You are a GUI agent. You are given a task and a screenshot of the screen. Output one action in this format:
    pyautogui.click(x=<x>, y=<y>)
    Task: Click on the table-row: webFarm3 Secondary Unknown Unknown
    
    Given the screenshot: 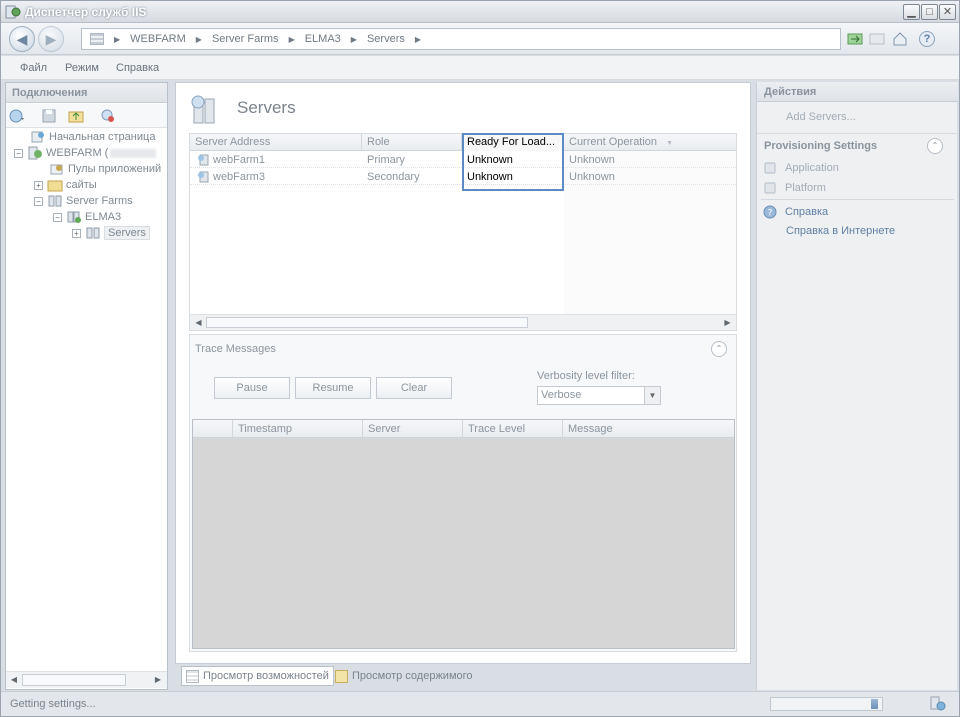 What is the action you would take?
    pyautogui.click(x=463, y=176)
    